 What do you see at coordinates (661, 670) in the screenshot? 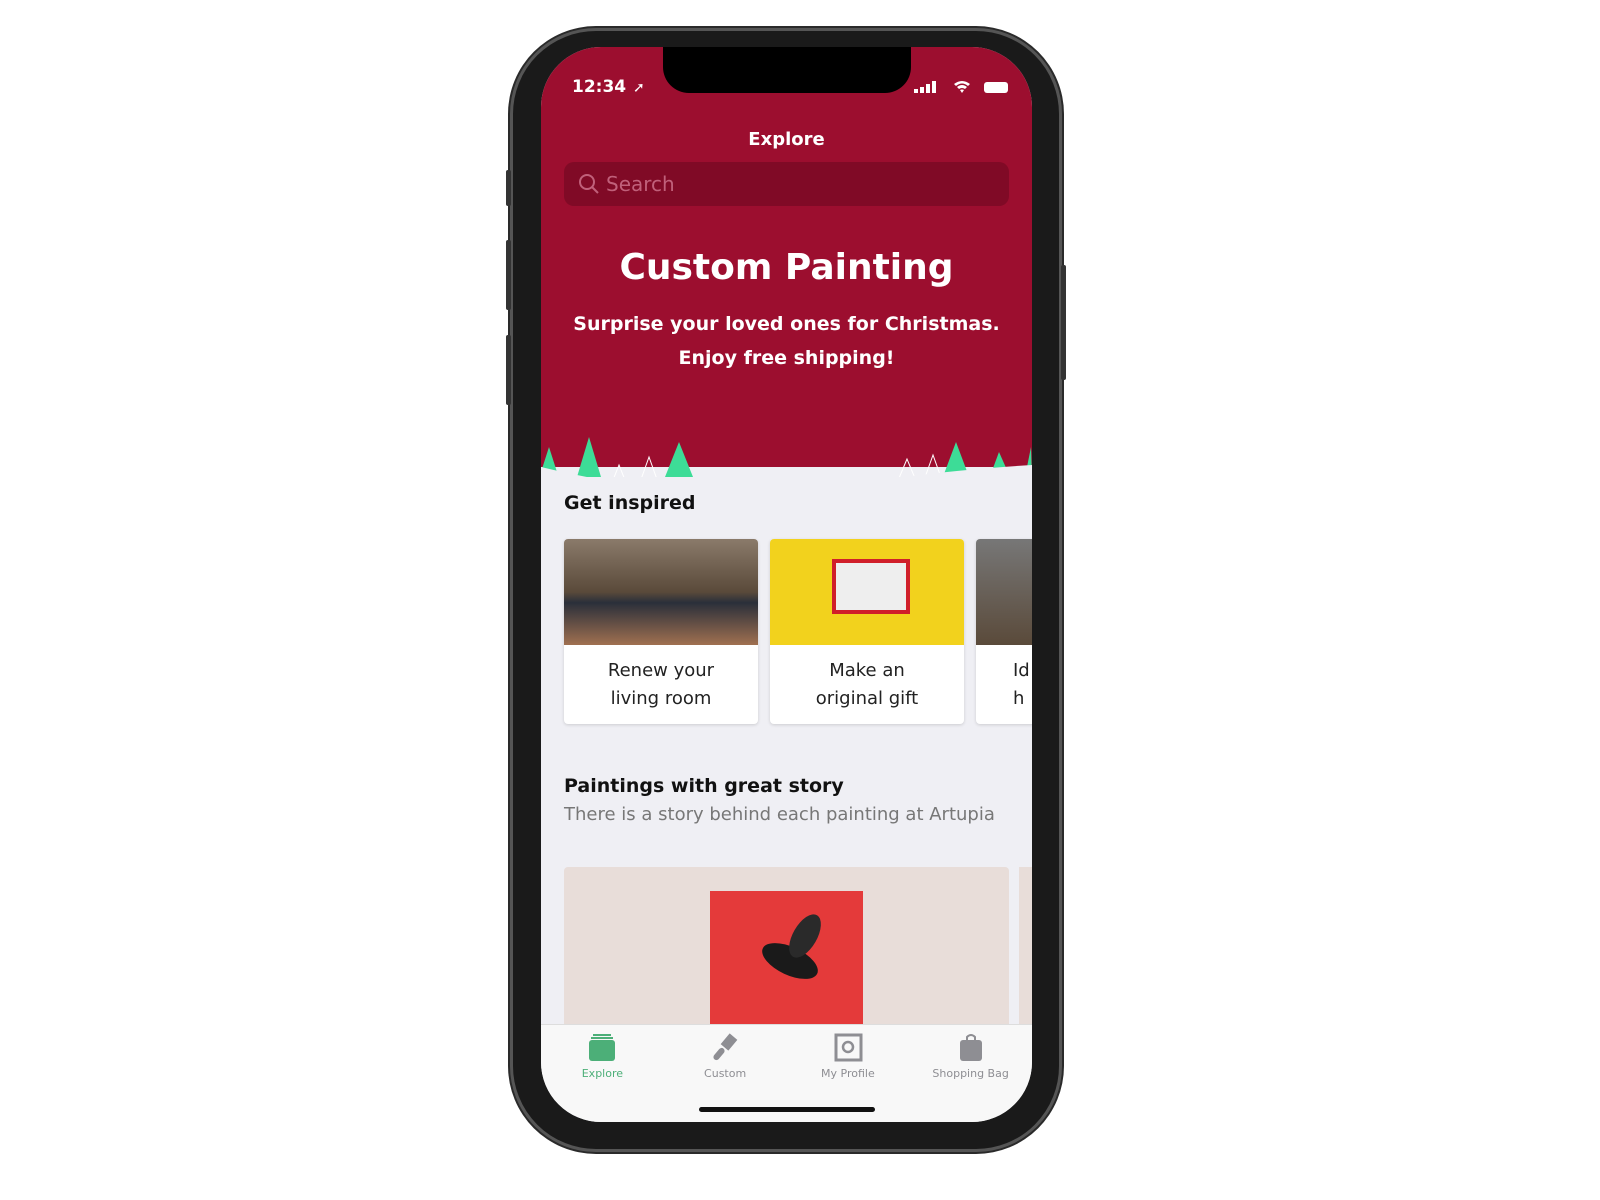
I see `card-line: Renew your` at bounding box center [661, 670].